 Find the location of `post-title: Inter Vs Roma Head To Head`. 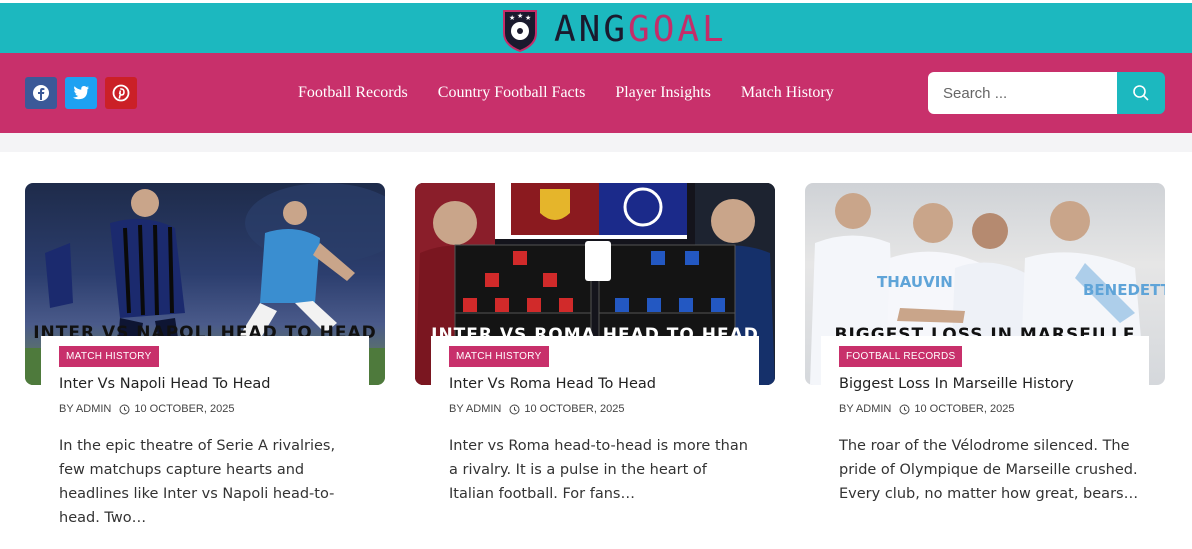

post-title: Inter Vs Roma Head To Head is located at coordinates (552, 384).